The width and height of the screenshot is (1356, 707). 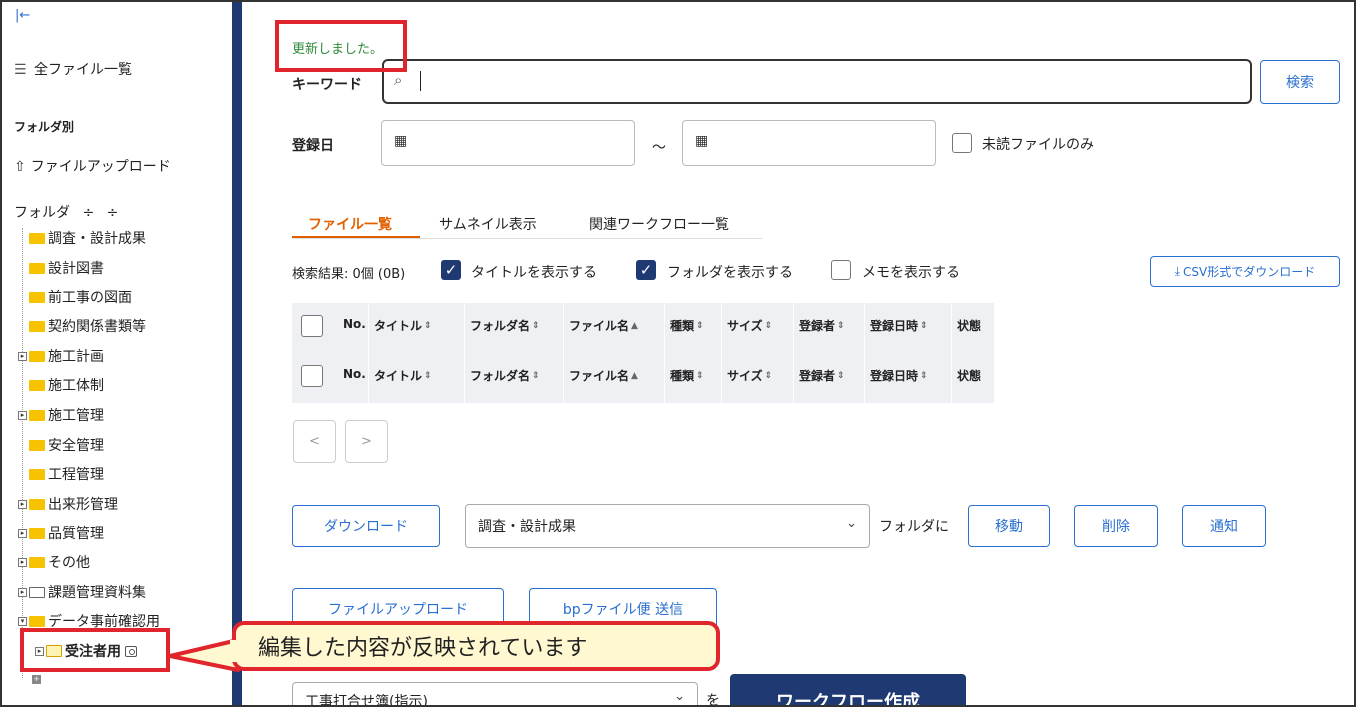 What do you see at coordinates (646, 270) in the screenshot?
I see `show-folder-checkbox: ✓` at bounding box center [646, 270].